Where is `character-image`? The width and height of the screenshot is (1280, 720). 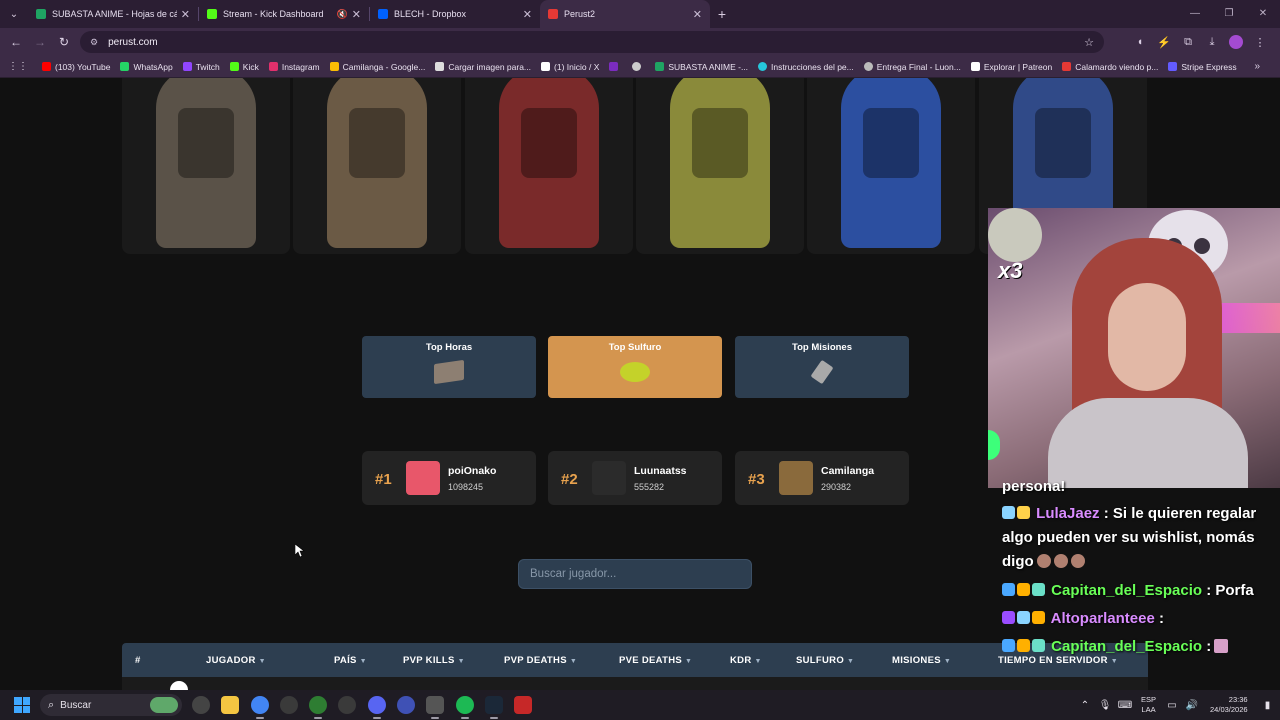
character-image is located at coordinates (206, 163).